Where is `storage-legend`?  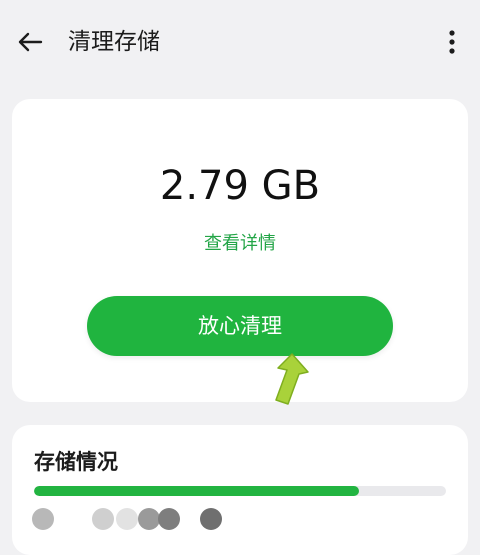
storage-legend is located at coordinates (150, 518).